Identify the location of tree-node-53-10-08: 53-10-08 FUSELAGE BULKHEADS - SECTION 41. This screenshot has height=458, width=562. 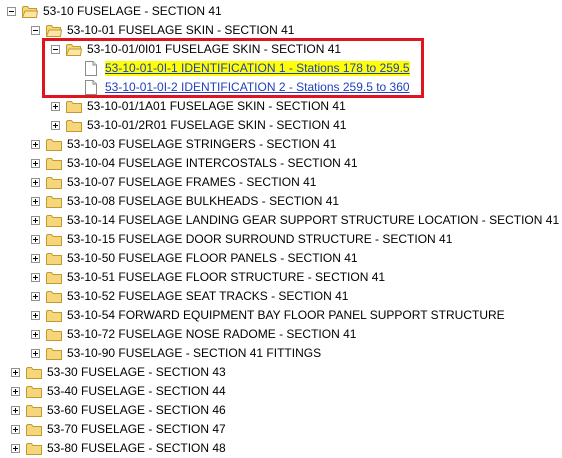
(185, 201).